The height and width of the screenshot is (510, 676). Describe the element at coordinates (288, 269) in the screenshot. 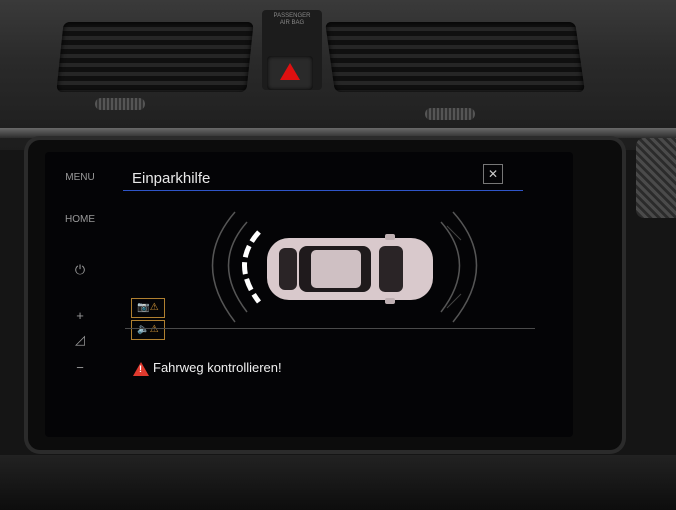

I see `car-rear-window` at that location.